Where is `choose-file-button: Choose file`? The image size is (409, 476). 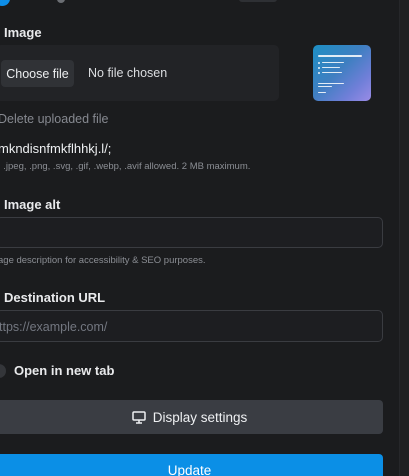 choose-file-button: Choose file is located at coordinates (37, 73).